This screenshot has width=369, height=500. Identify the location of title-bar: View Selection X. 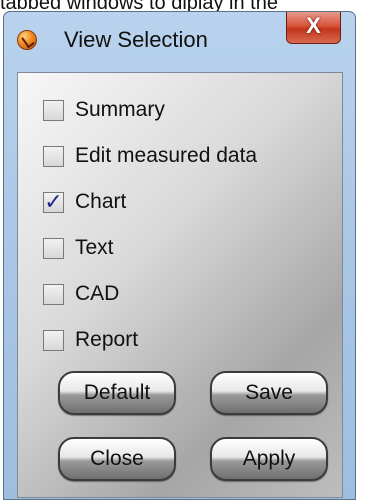
(179, 37).